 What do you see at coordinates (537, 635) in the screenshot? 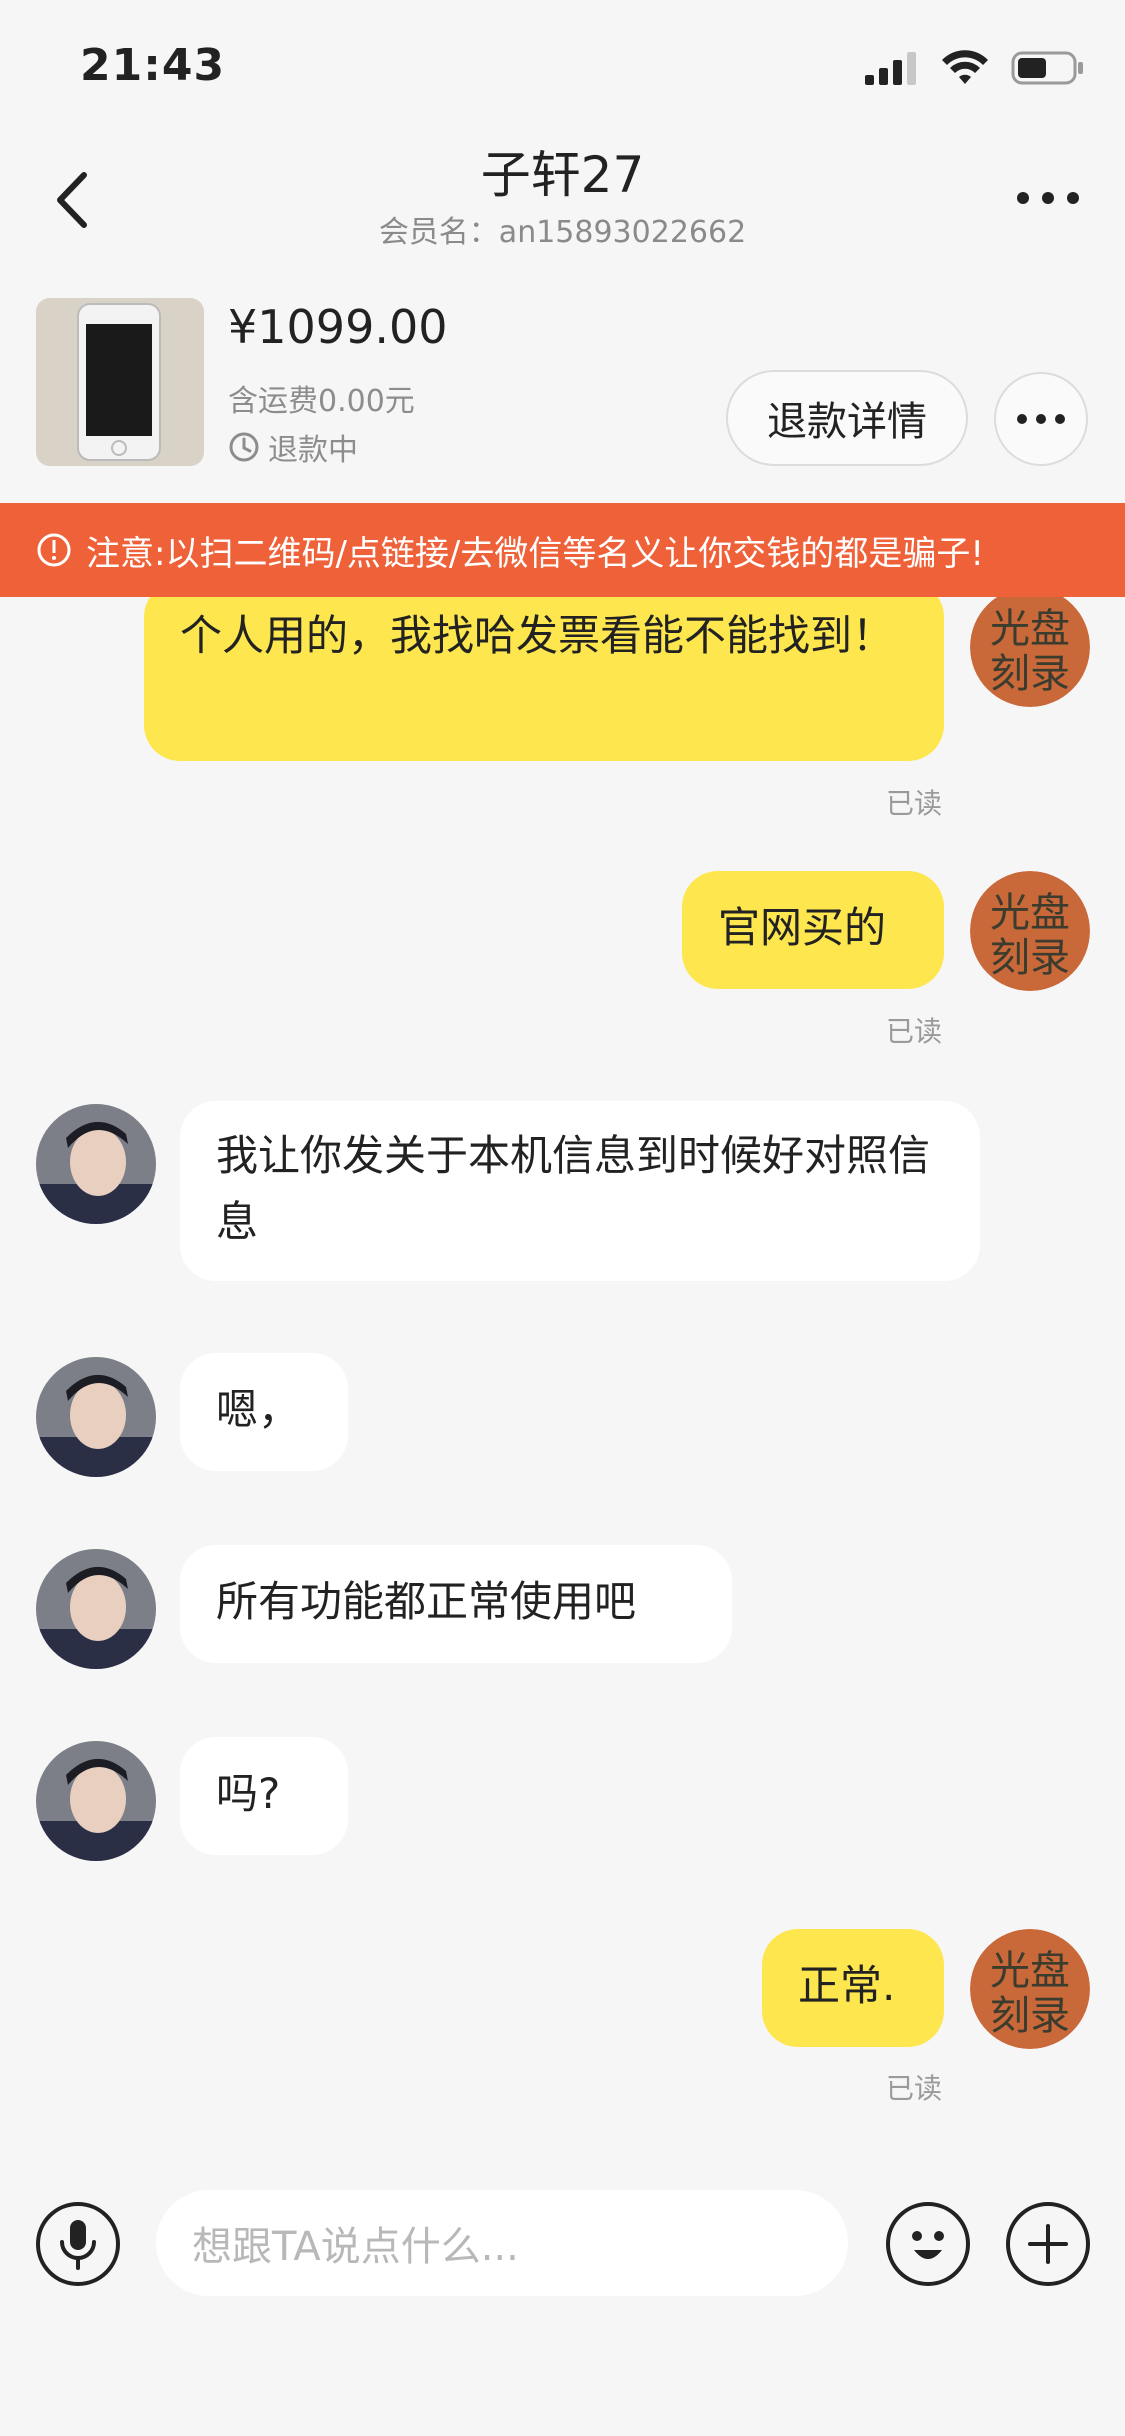
I see `message-text: 个人用的，我找哈发票看能不能找到！` at bounding box center [537, 635].